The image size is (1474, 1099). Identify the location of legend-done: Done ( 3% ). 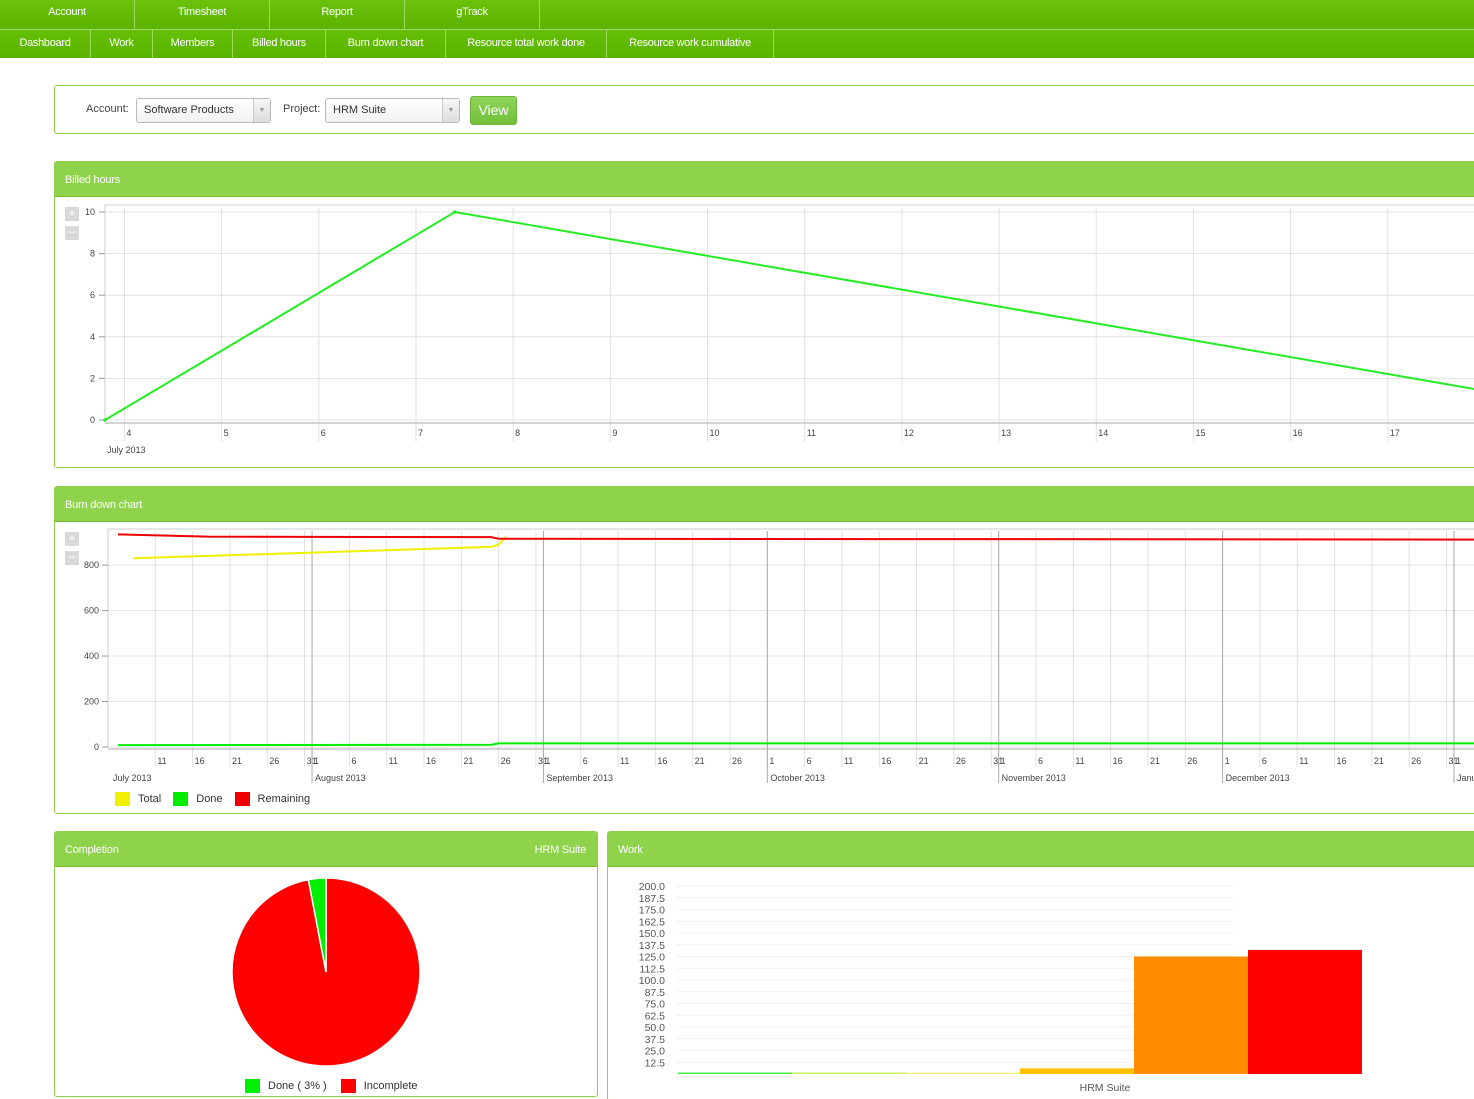
(286, 1086).